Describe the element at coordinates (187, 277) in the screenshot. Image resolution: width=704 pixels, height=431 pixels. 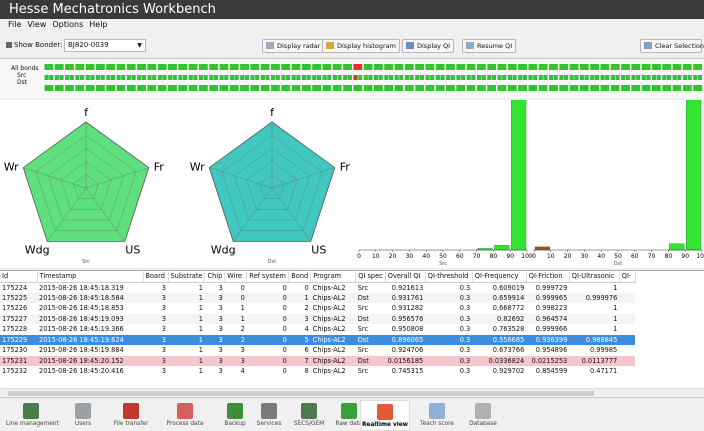
I see `column-header: Substrate` at that location.